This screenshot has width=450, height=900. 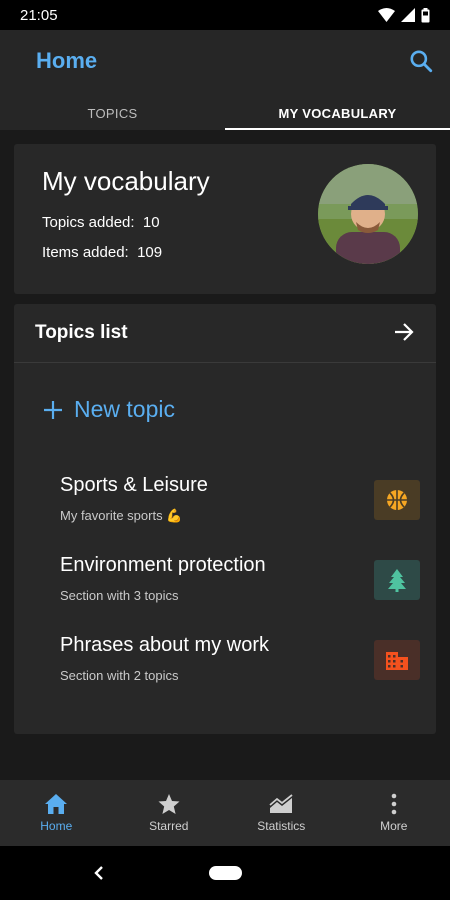 What do you see at coordinates (119, 595) in the screenshot?
I see `topic-subtitle: Section with 3 topics` at bounding box center [119, 595].